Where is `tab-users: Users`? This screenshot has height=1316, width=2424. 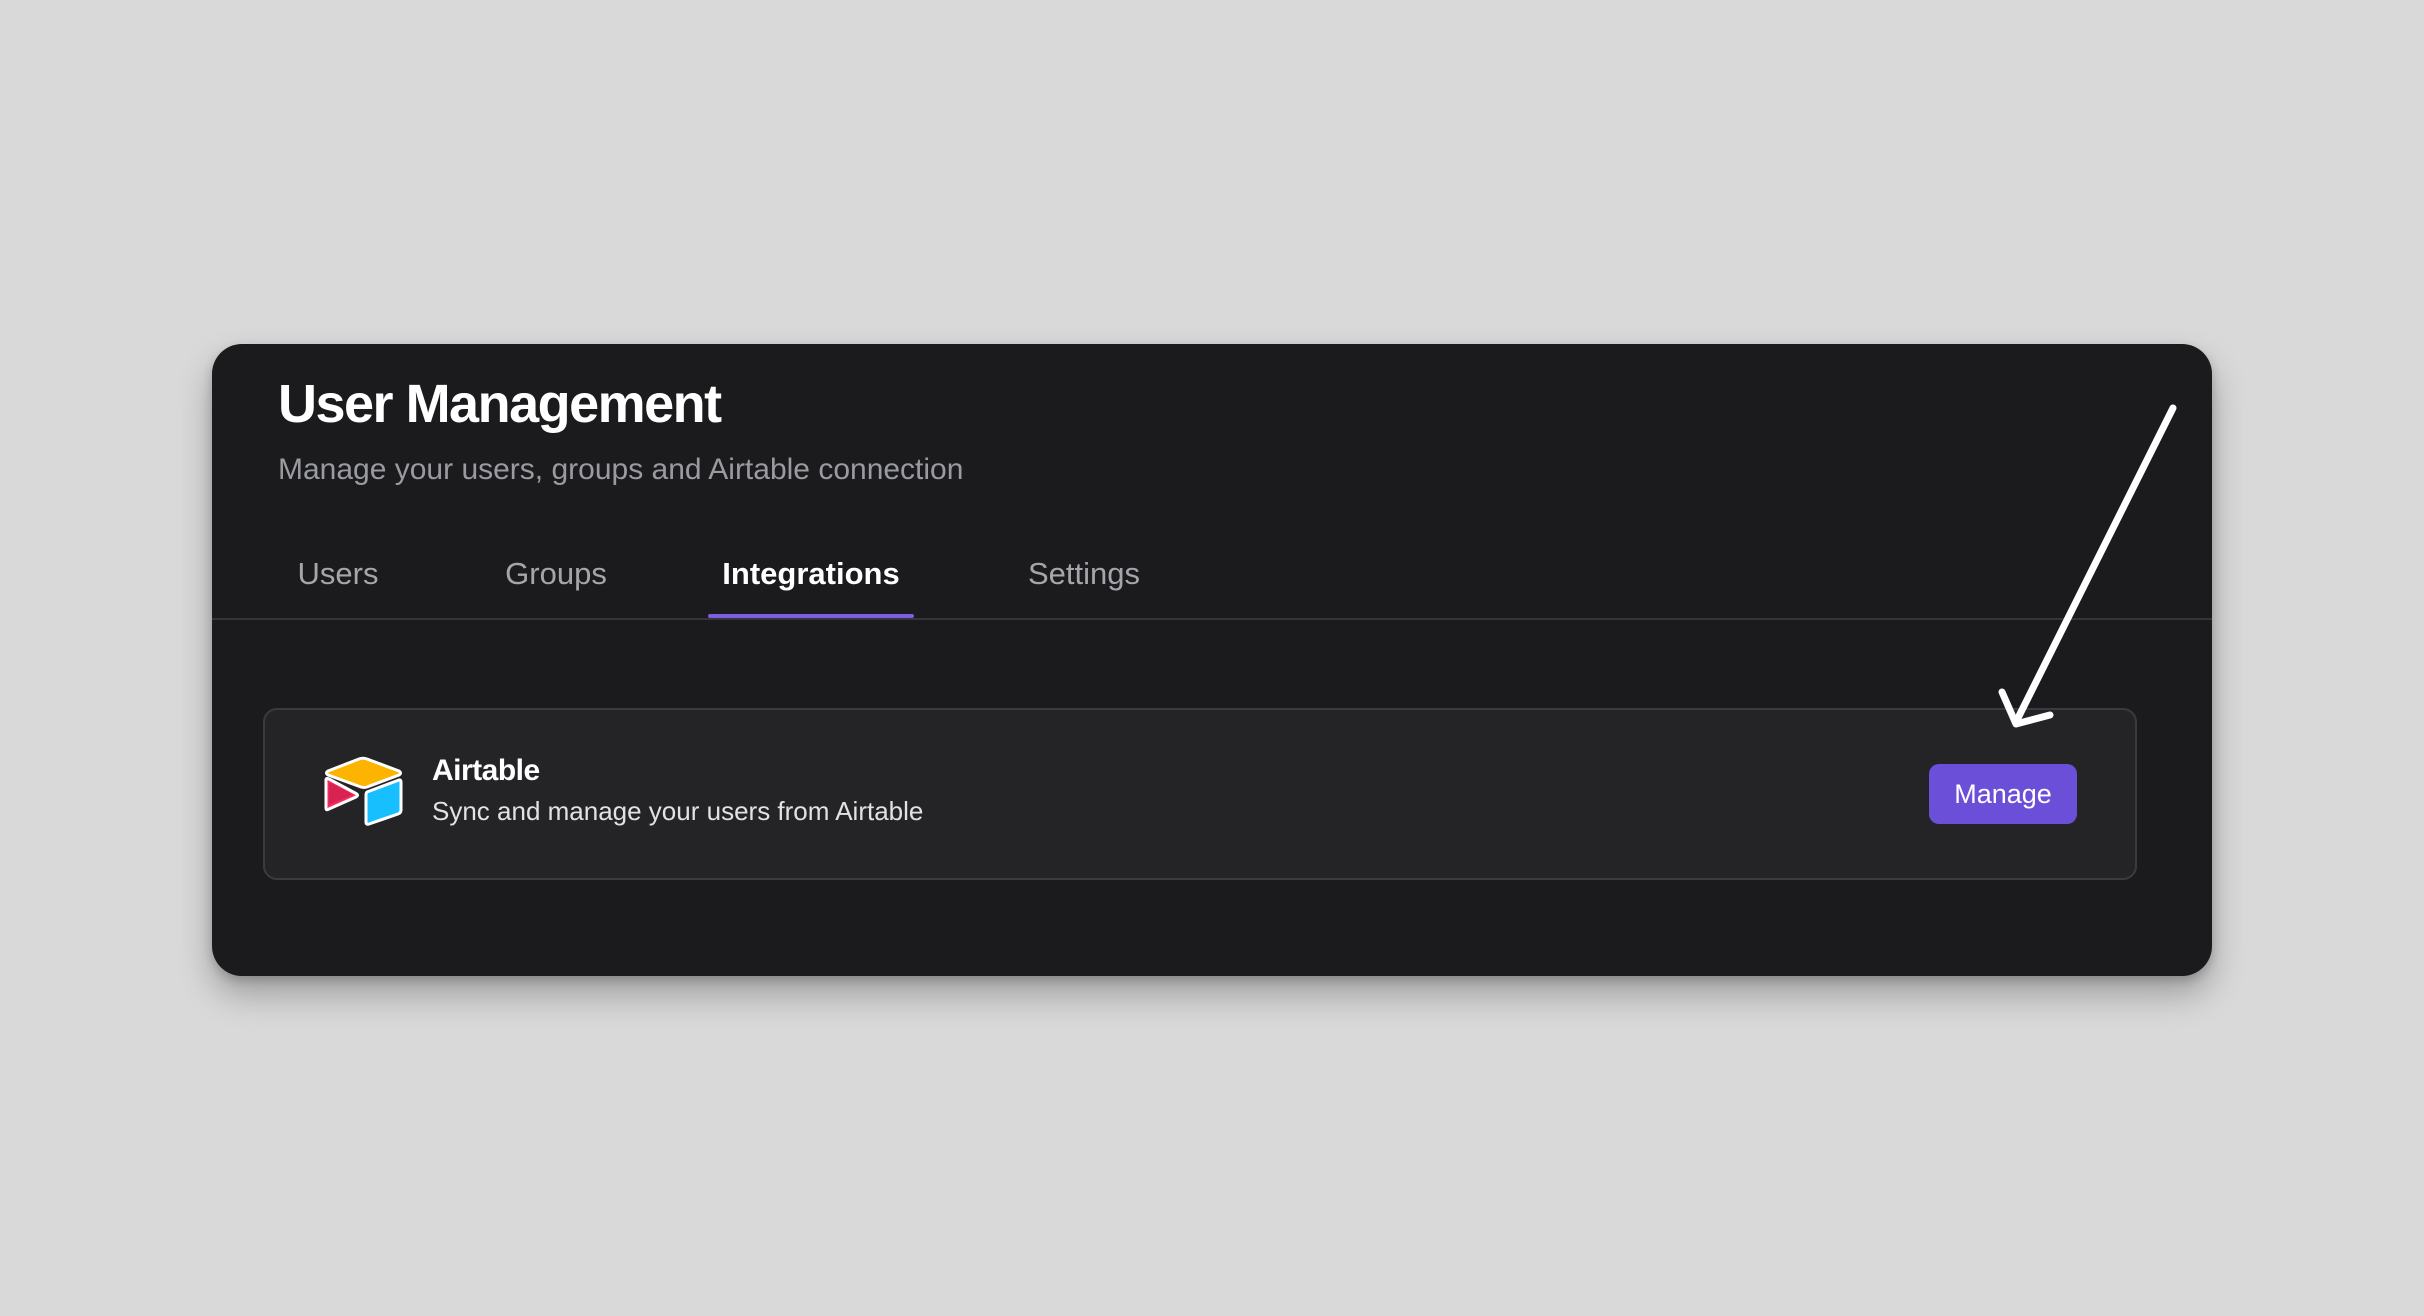 tab-users: Users is located at coordinates (338, 580).